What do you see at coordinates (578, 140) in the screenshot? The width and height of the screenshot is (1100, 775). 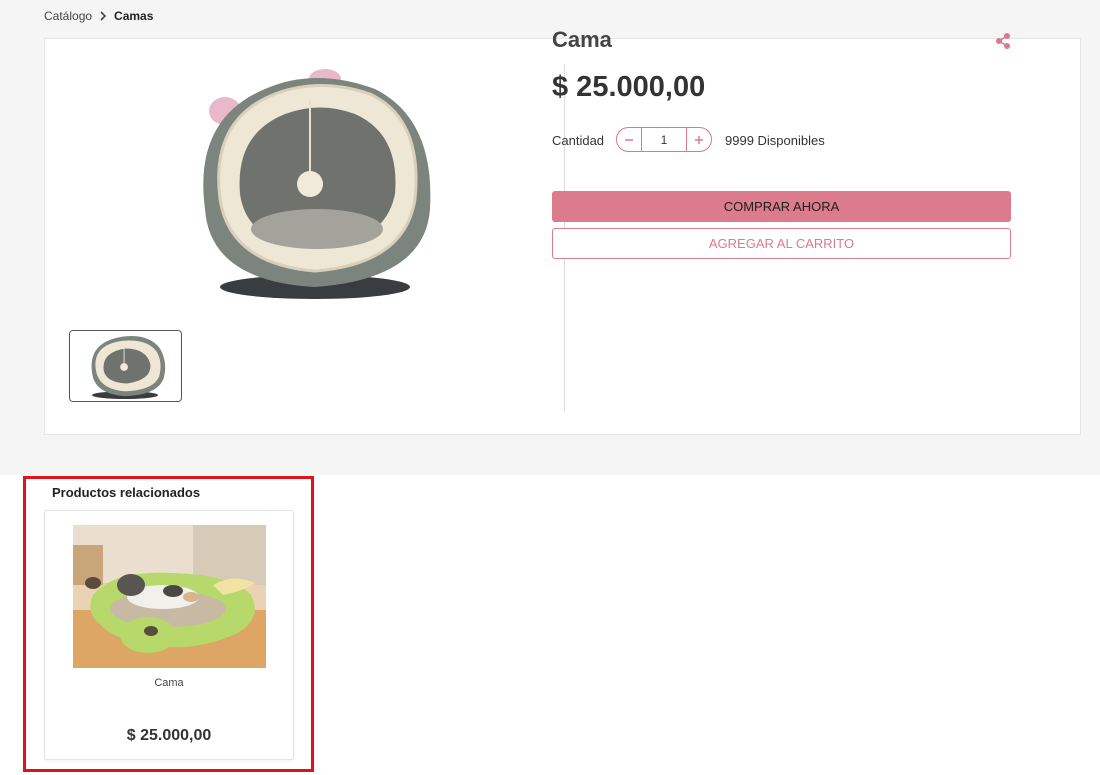 I see `quantity-label: Cantidad` at bounding box center [578, 140].